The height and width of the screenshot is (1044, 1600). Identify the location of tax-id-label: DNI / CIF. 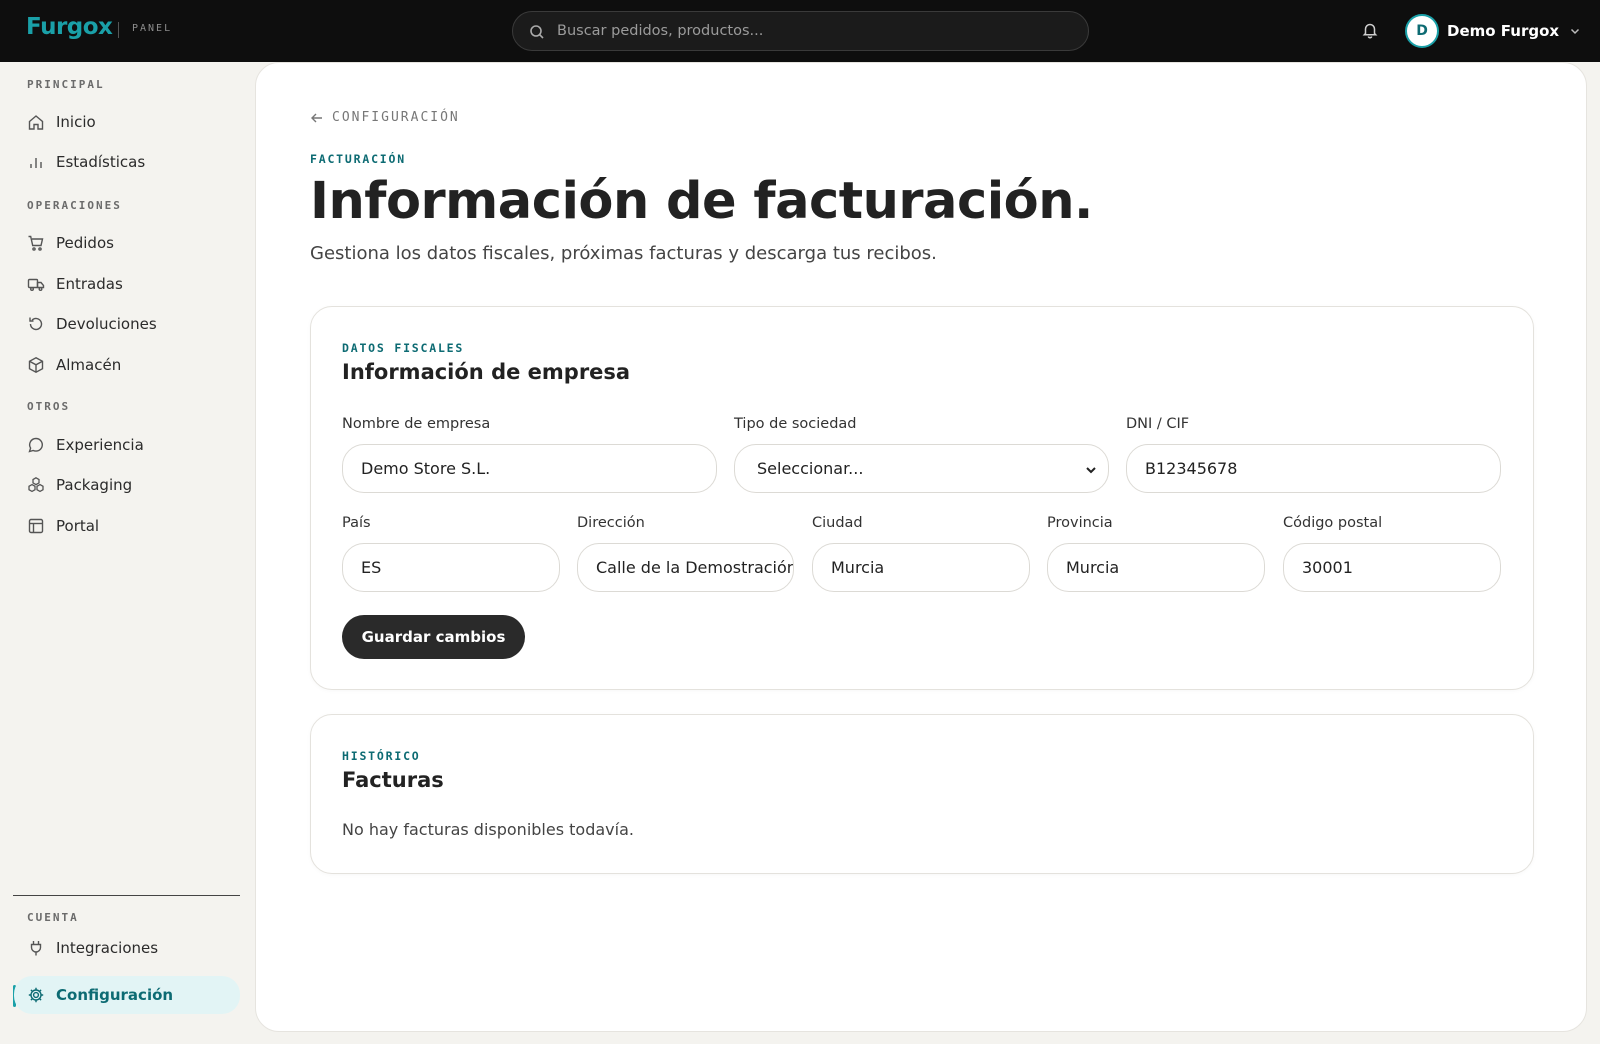
(1158, 424).